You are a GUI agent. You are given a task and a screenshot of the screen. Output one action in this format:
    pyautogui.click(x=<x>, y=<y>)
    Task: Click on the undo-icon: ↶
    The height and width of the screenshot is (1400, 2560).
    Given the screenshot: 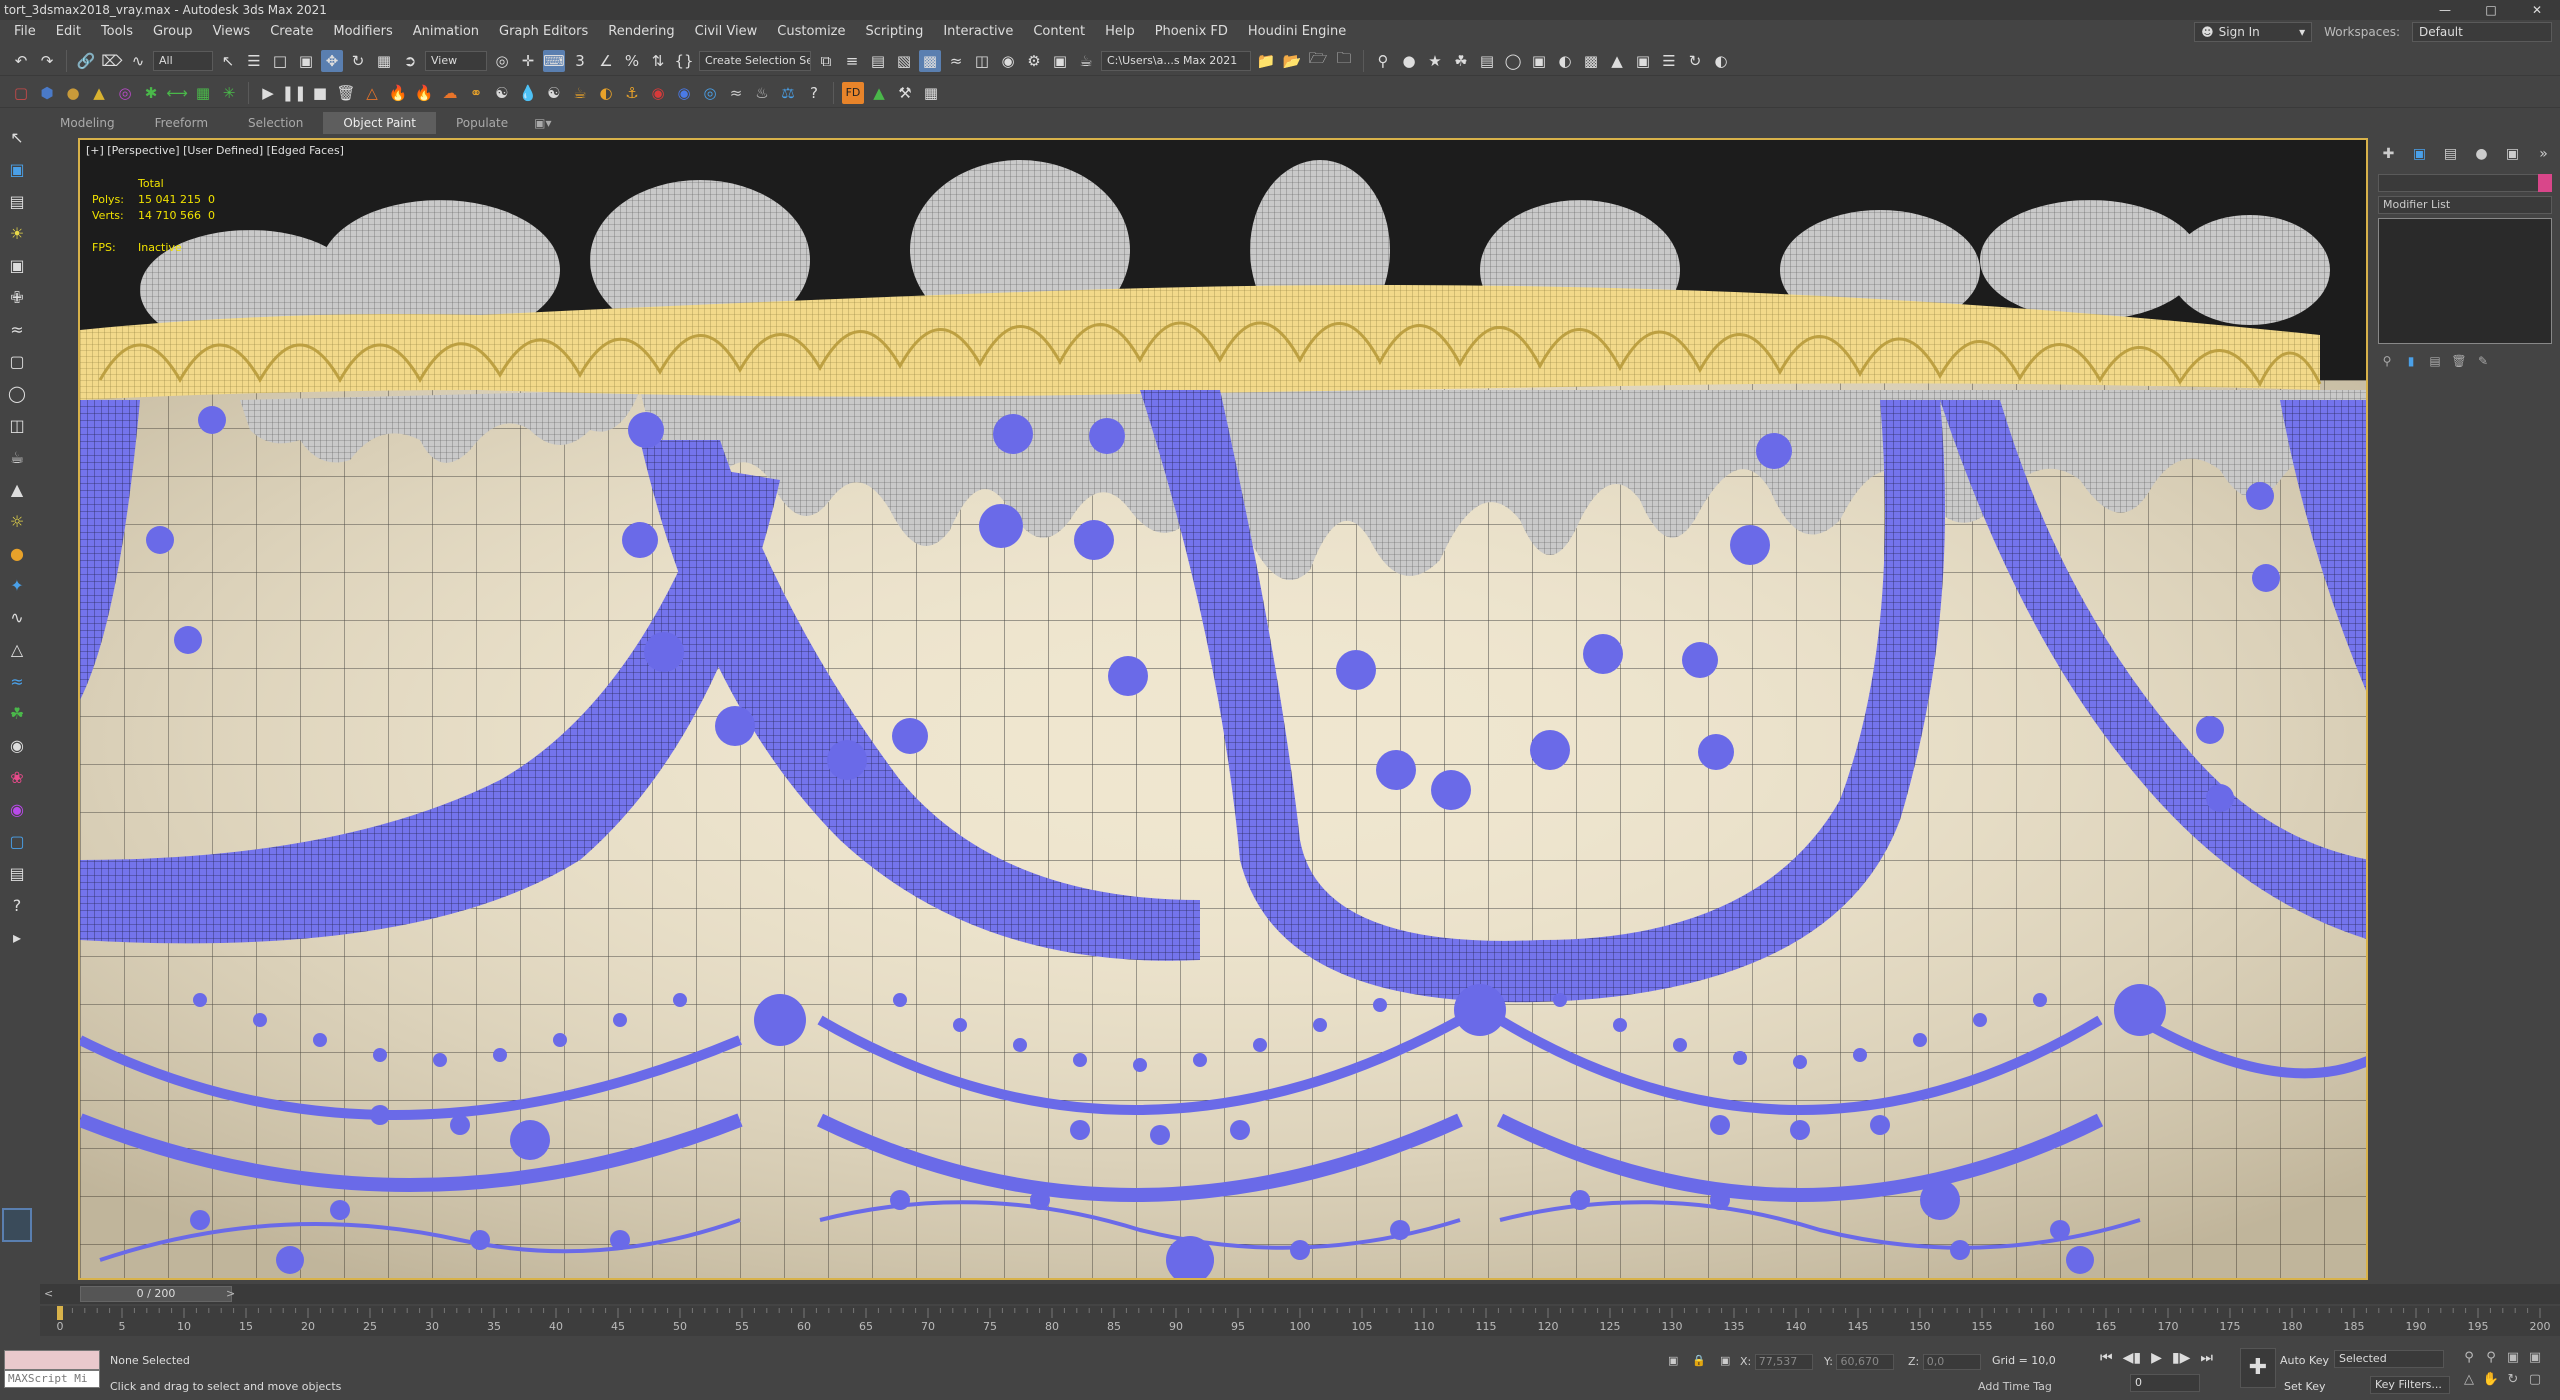 What is the action you would take?
    pyautogui.click(x=21, y=61)
    